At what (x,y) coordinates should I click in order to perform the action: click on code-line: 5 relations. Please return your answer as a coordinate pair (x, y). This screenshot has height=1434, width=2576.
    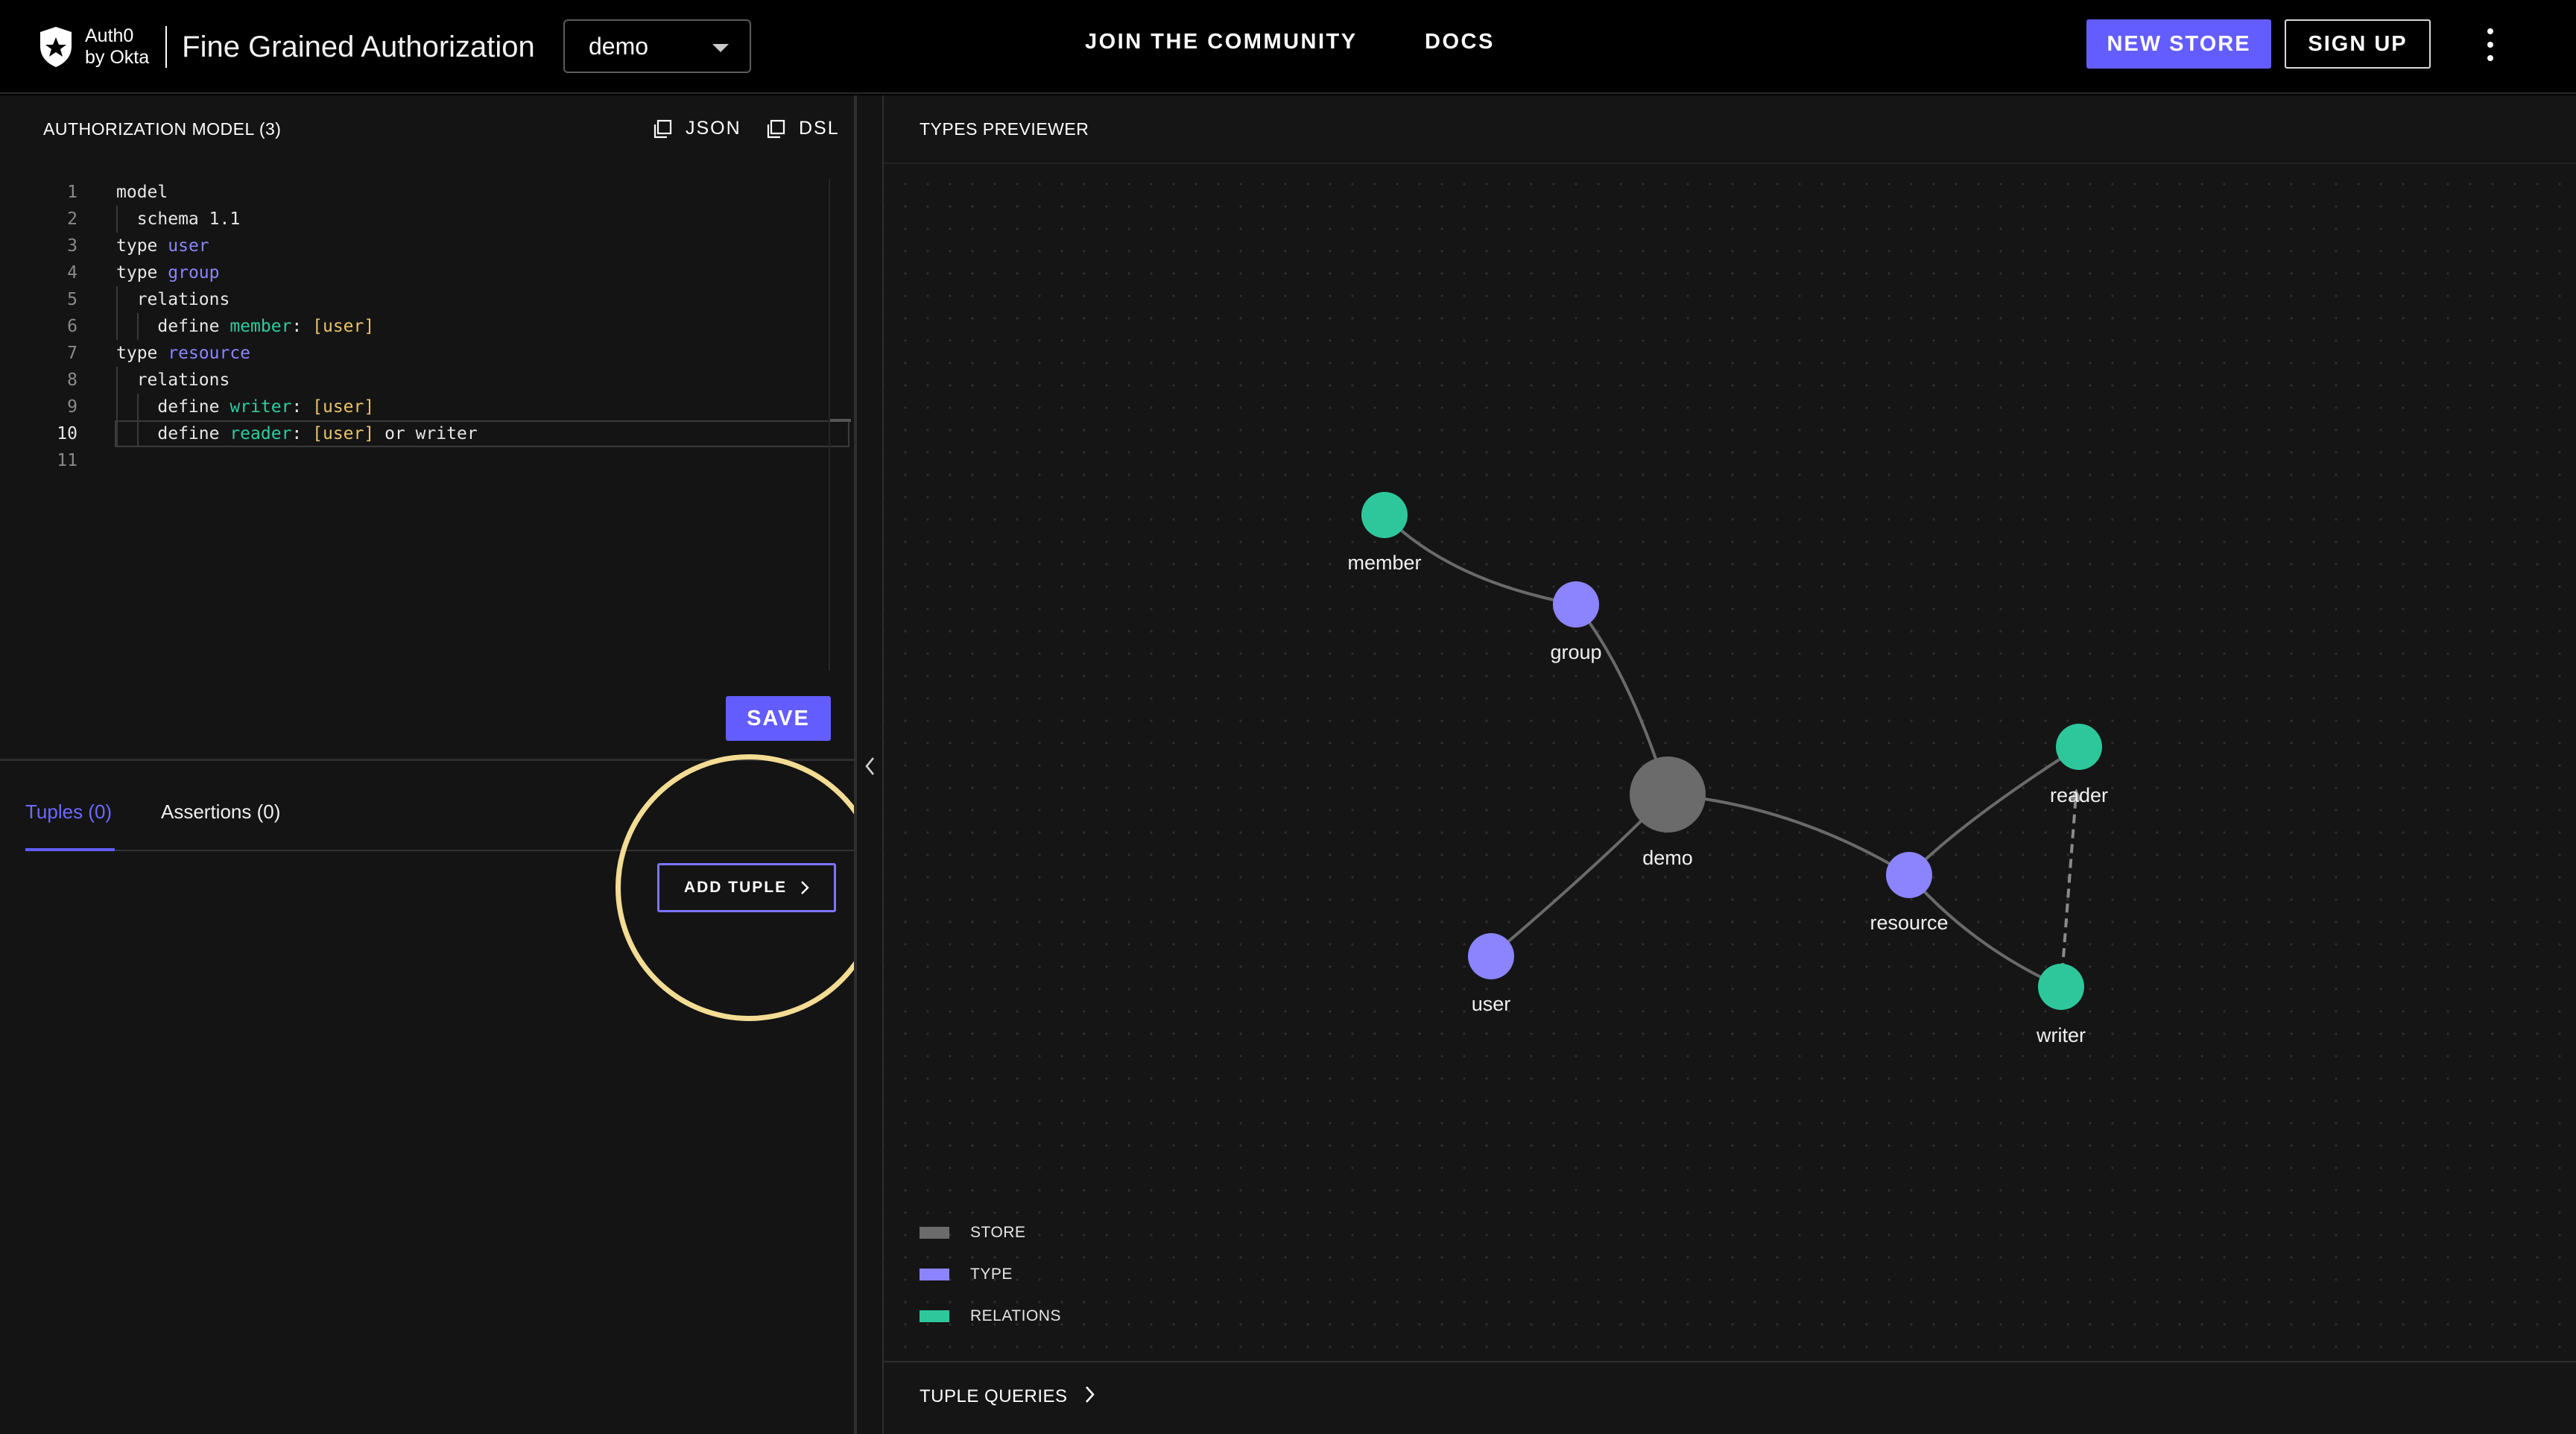
    Looking at the image, I should click on (417, 299).